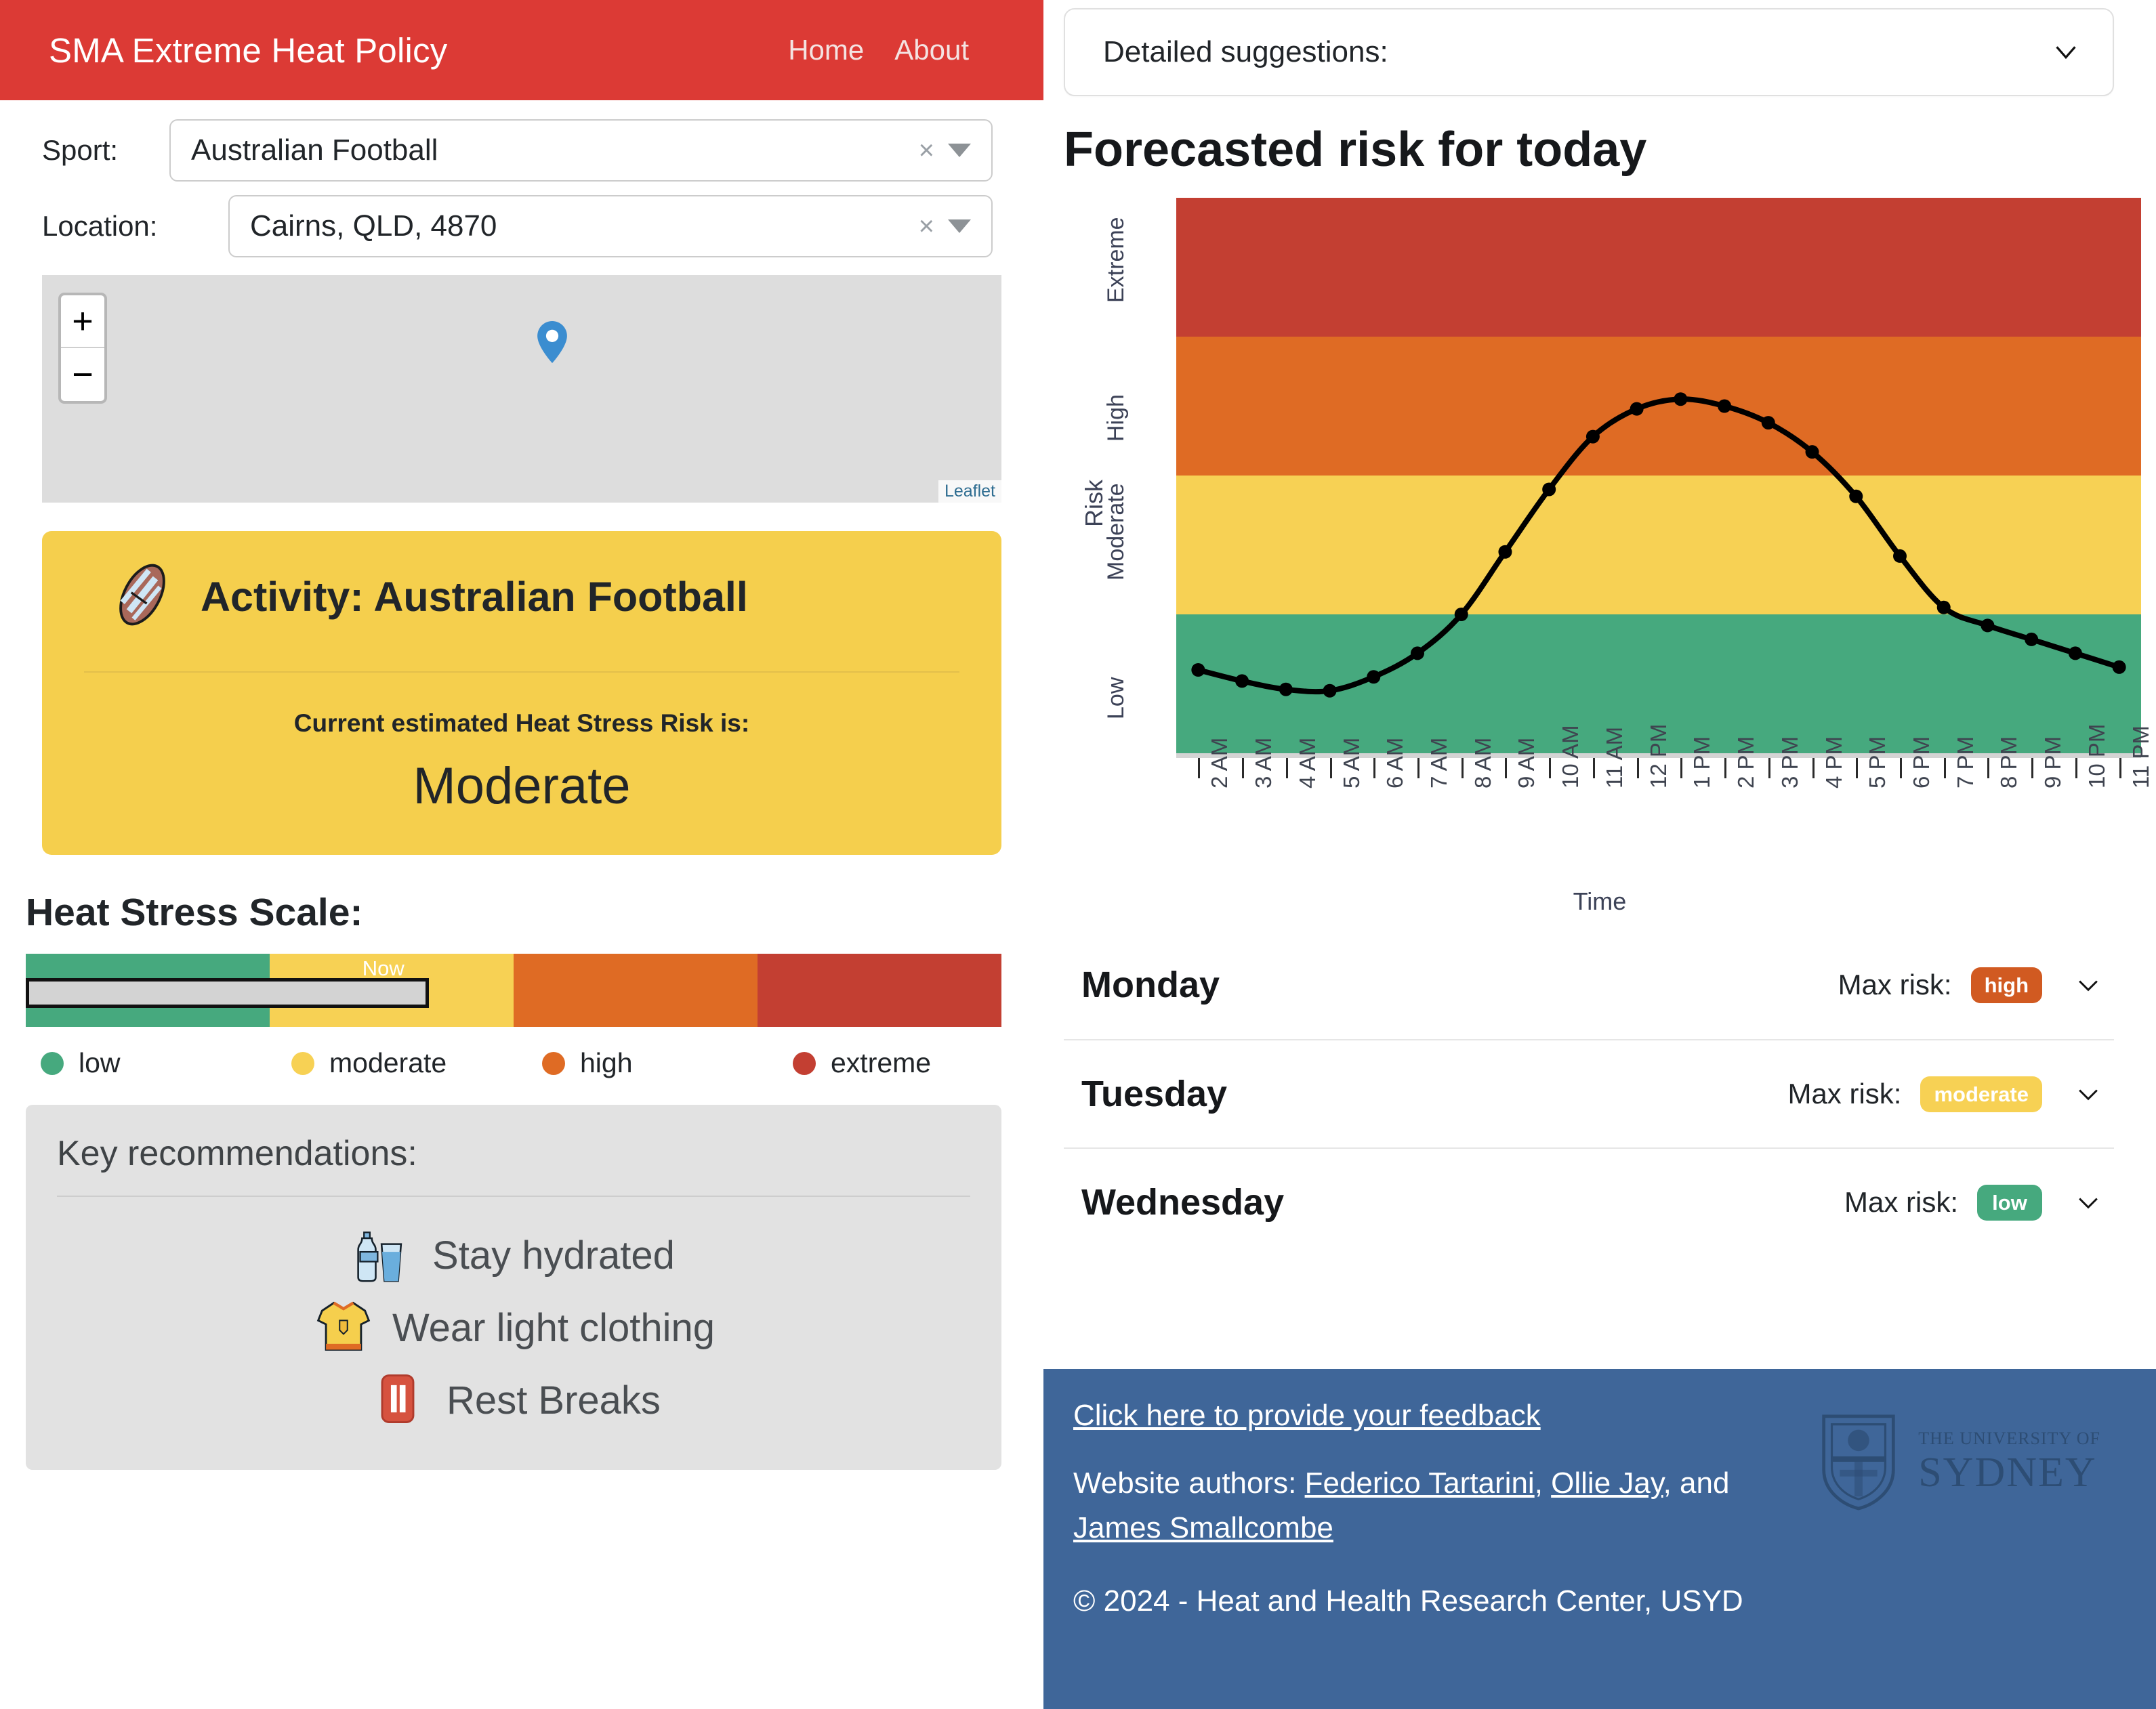  What do you see at coordinates (248, 50) in the screenshot?
I see `app-brand: SMA Extreme Heat Policy` at bounding box center [248, 50].